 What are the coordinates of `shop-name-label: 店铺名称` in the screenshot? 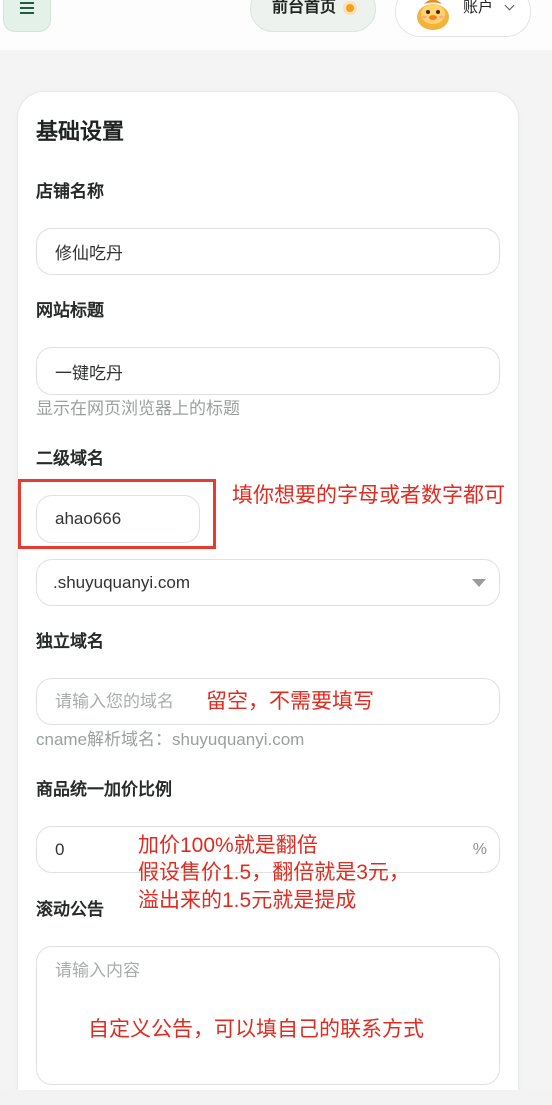 It's located at (70, 191).